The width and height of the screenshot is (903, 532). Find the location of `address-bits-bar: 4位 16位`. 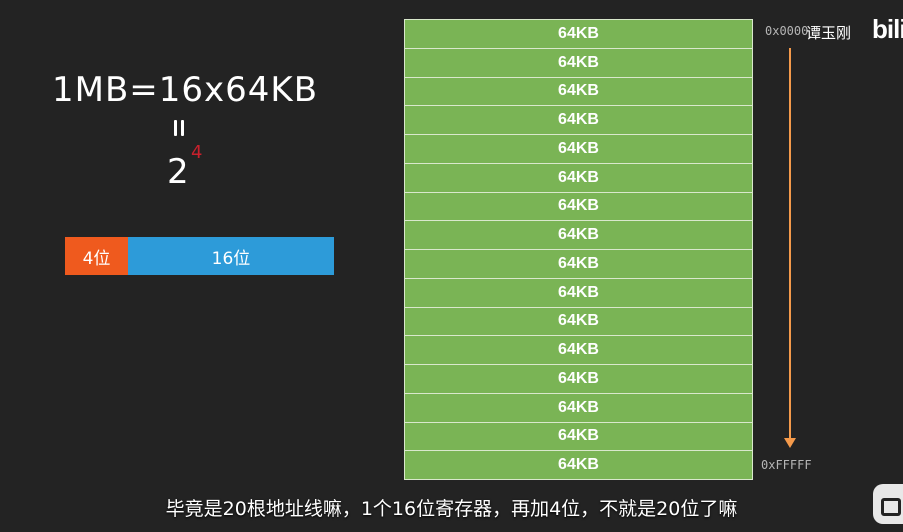

address-bits-bar: 4位 16位 is located at coordinates (199, 256).